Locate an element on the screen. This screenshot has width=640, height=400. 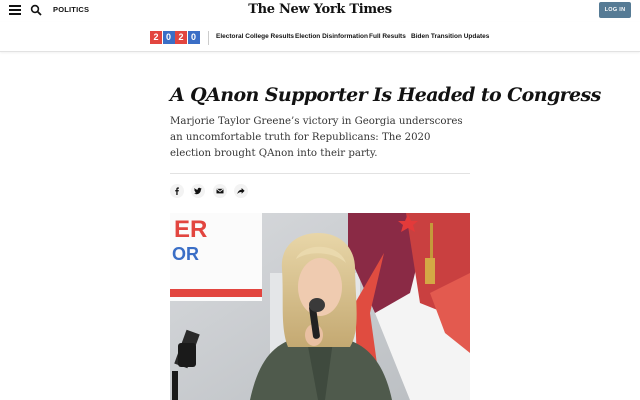
top-header: POLITICS The New York Times LOG IN is located at coordinates (320, 11).